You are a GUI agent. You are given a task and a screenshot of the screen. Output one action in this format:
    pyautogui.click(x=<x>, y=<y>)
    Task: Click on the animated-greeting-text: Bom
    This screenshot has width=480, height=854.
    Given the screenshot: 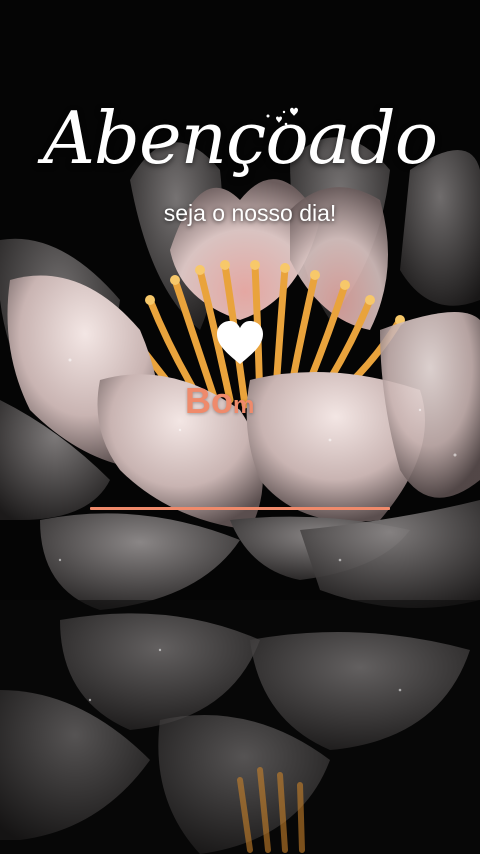 What is the action you would take?
    pyautogui.click(x=219, y=401)
    